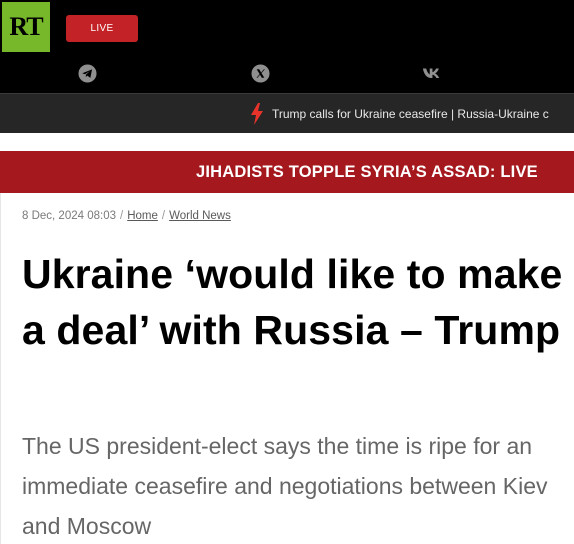 This screenshot has width=574, height=544. Describe the element at coordinates (287, 142) in the screenshot. I see `header-spacer` at that location.